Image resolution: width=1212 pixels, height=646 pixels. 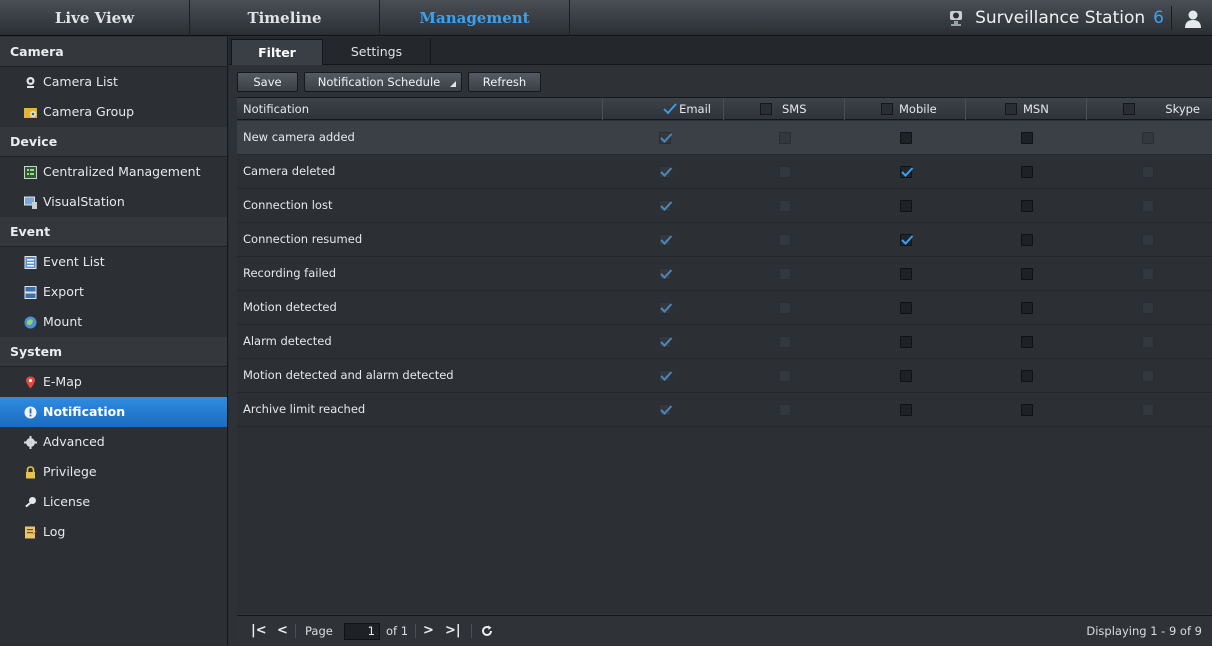 What do you see at coordinates (113, 412) in the screenshot?
I see `sidebar-item-notification: Notification` at bounding box center [113, 412].